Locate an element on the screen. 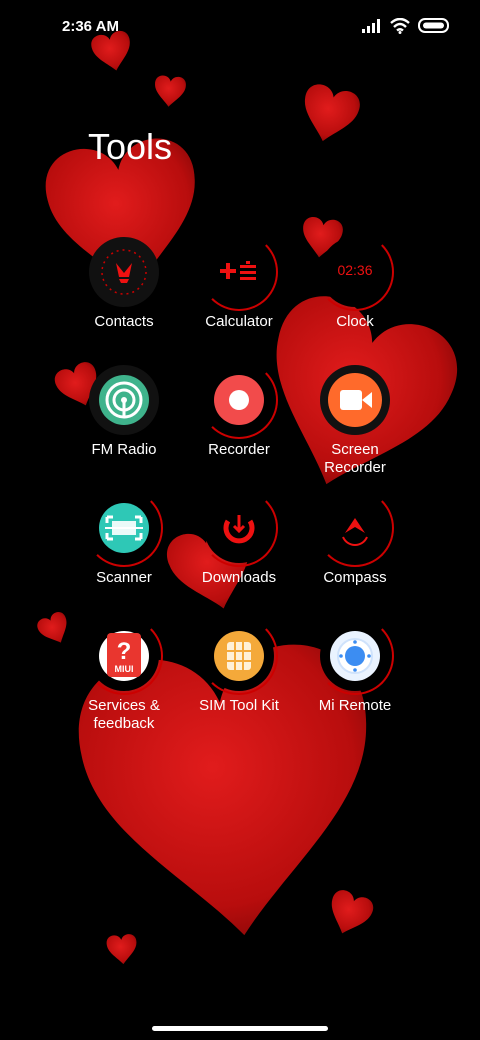 This screenshot has width=480, height=1040. recorder-icon is located at coordinates (239, 400).